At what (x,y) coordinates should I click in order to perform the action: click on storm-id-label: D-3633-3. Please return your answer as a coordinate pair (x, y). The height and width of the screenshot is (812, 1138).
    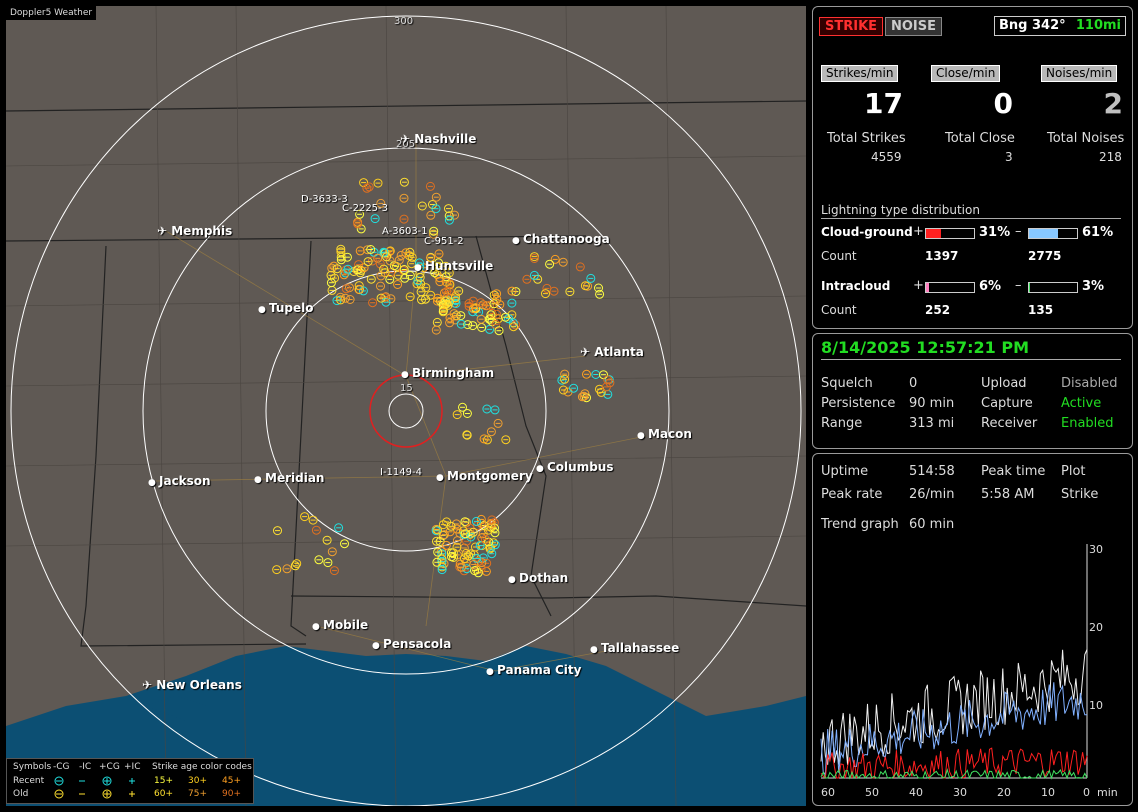
    Looking at the image, I should click on (324, 199).